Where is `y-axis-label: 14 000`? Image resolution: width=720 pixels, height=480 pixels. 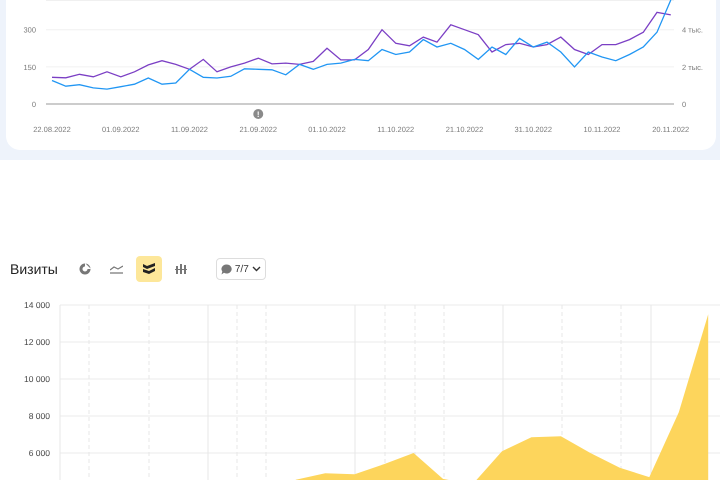 y-axis-label: 14 000 is located at coordinates (37, 305).